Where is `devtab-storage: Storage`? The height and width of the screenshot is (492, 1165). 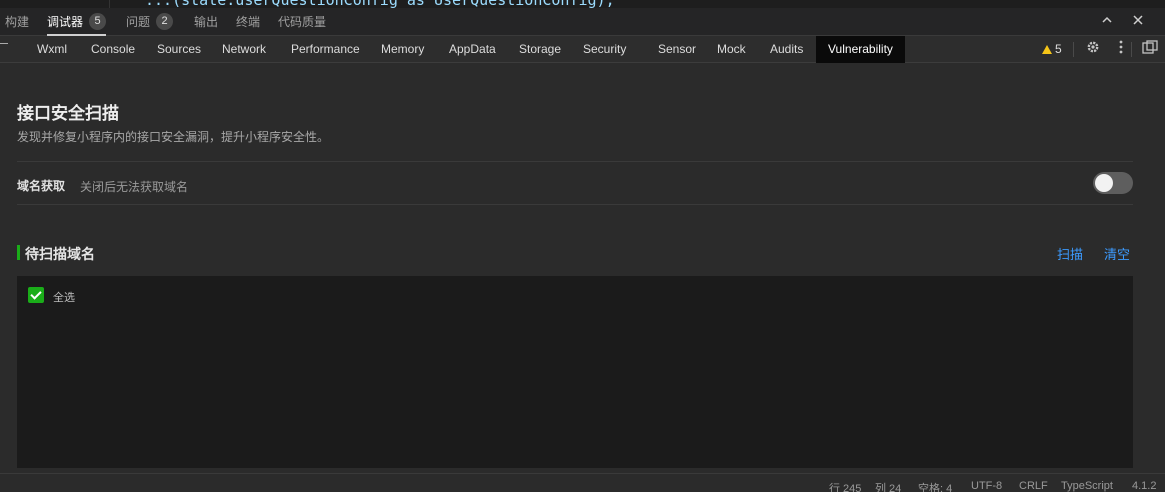
devtab-storage: Storage is located at coordinates (540, 49).